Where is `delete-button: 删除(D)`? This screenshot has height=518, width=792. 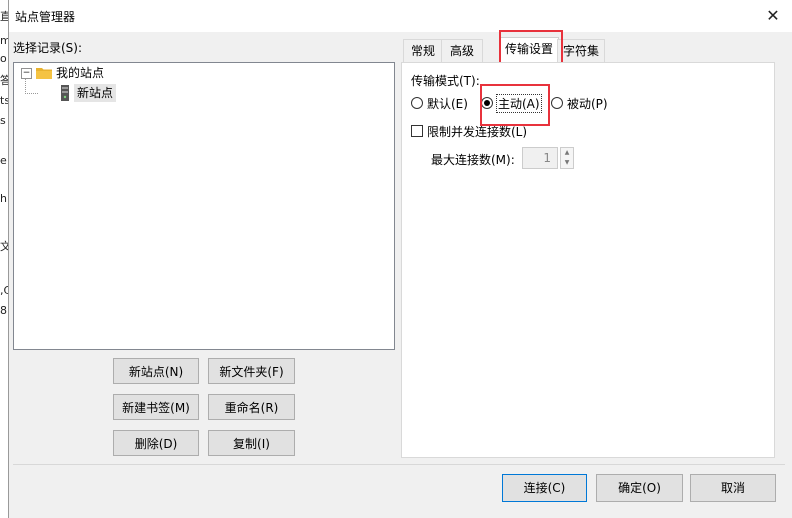 delete-button: 删除(D) is located at coordinates (156, 443).